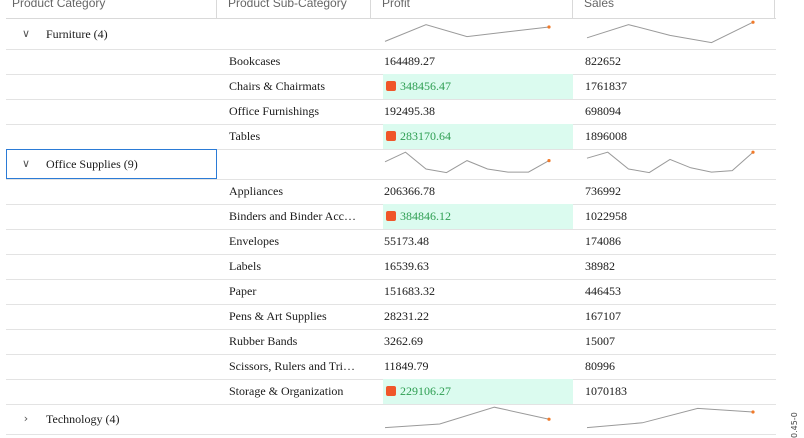  Describe the element at coordinates (603, 316) in the screenshot. I see `sales-cell: 167107` at that location.